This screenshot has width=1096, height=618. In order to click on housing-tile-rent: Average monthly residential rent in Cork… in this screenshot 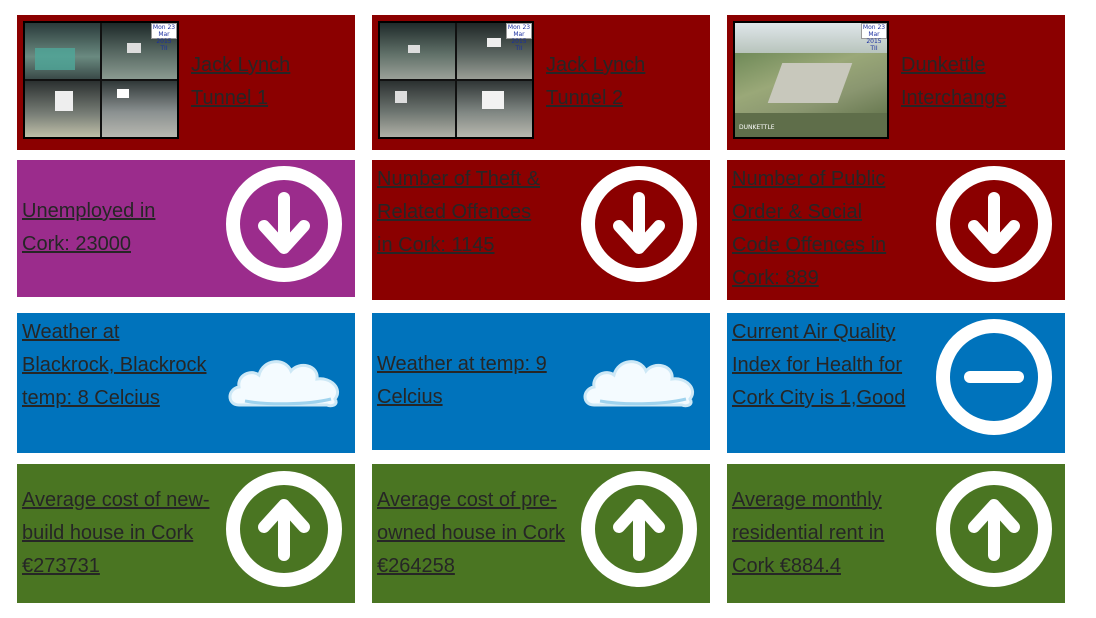, I will do `click(896, 533)`.